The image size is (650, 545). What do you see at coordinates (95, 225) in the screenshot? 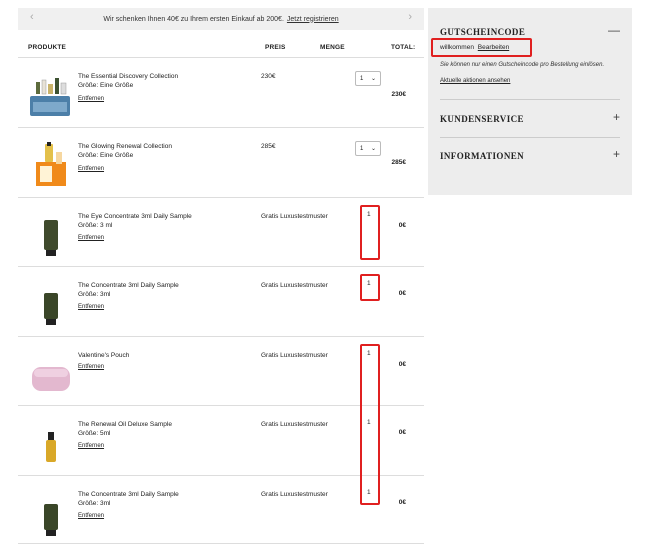
I see `product-size: Größe: 3 ml` at bounding box center [95, 225].